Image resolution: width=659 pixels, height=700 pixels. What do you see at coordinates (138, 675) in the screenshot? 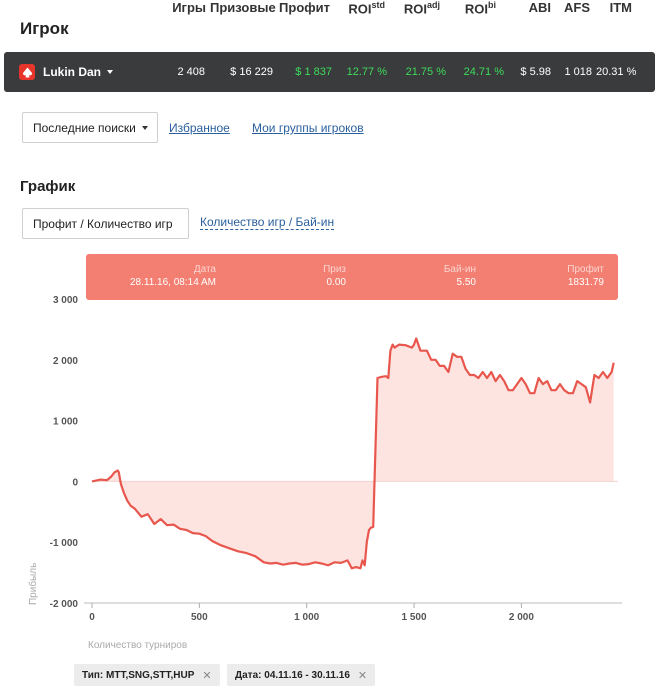
I see `filter-chip-type-label: Тип: MTT,SNG,STT,HUP` at bounding box center [138, 675].